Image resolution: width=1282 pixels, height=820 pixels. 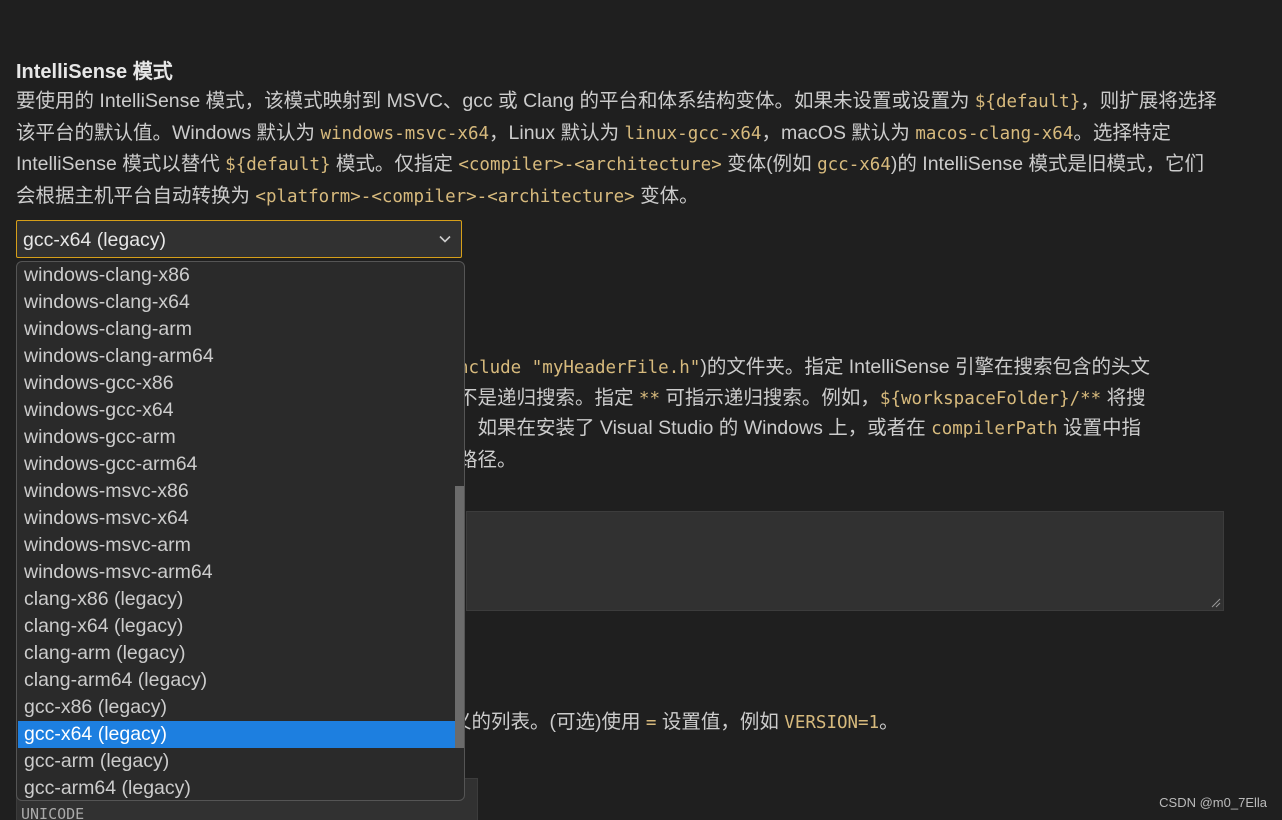 I want to click on dropdown-option: windows-gcc-arm, so click(x=236, y=437).